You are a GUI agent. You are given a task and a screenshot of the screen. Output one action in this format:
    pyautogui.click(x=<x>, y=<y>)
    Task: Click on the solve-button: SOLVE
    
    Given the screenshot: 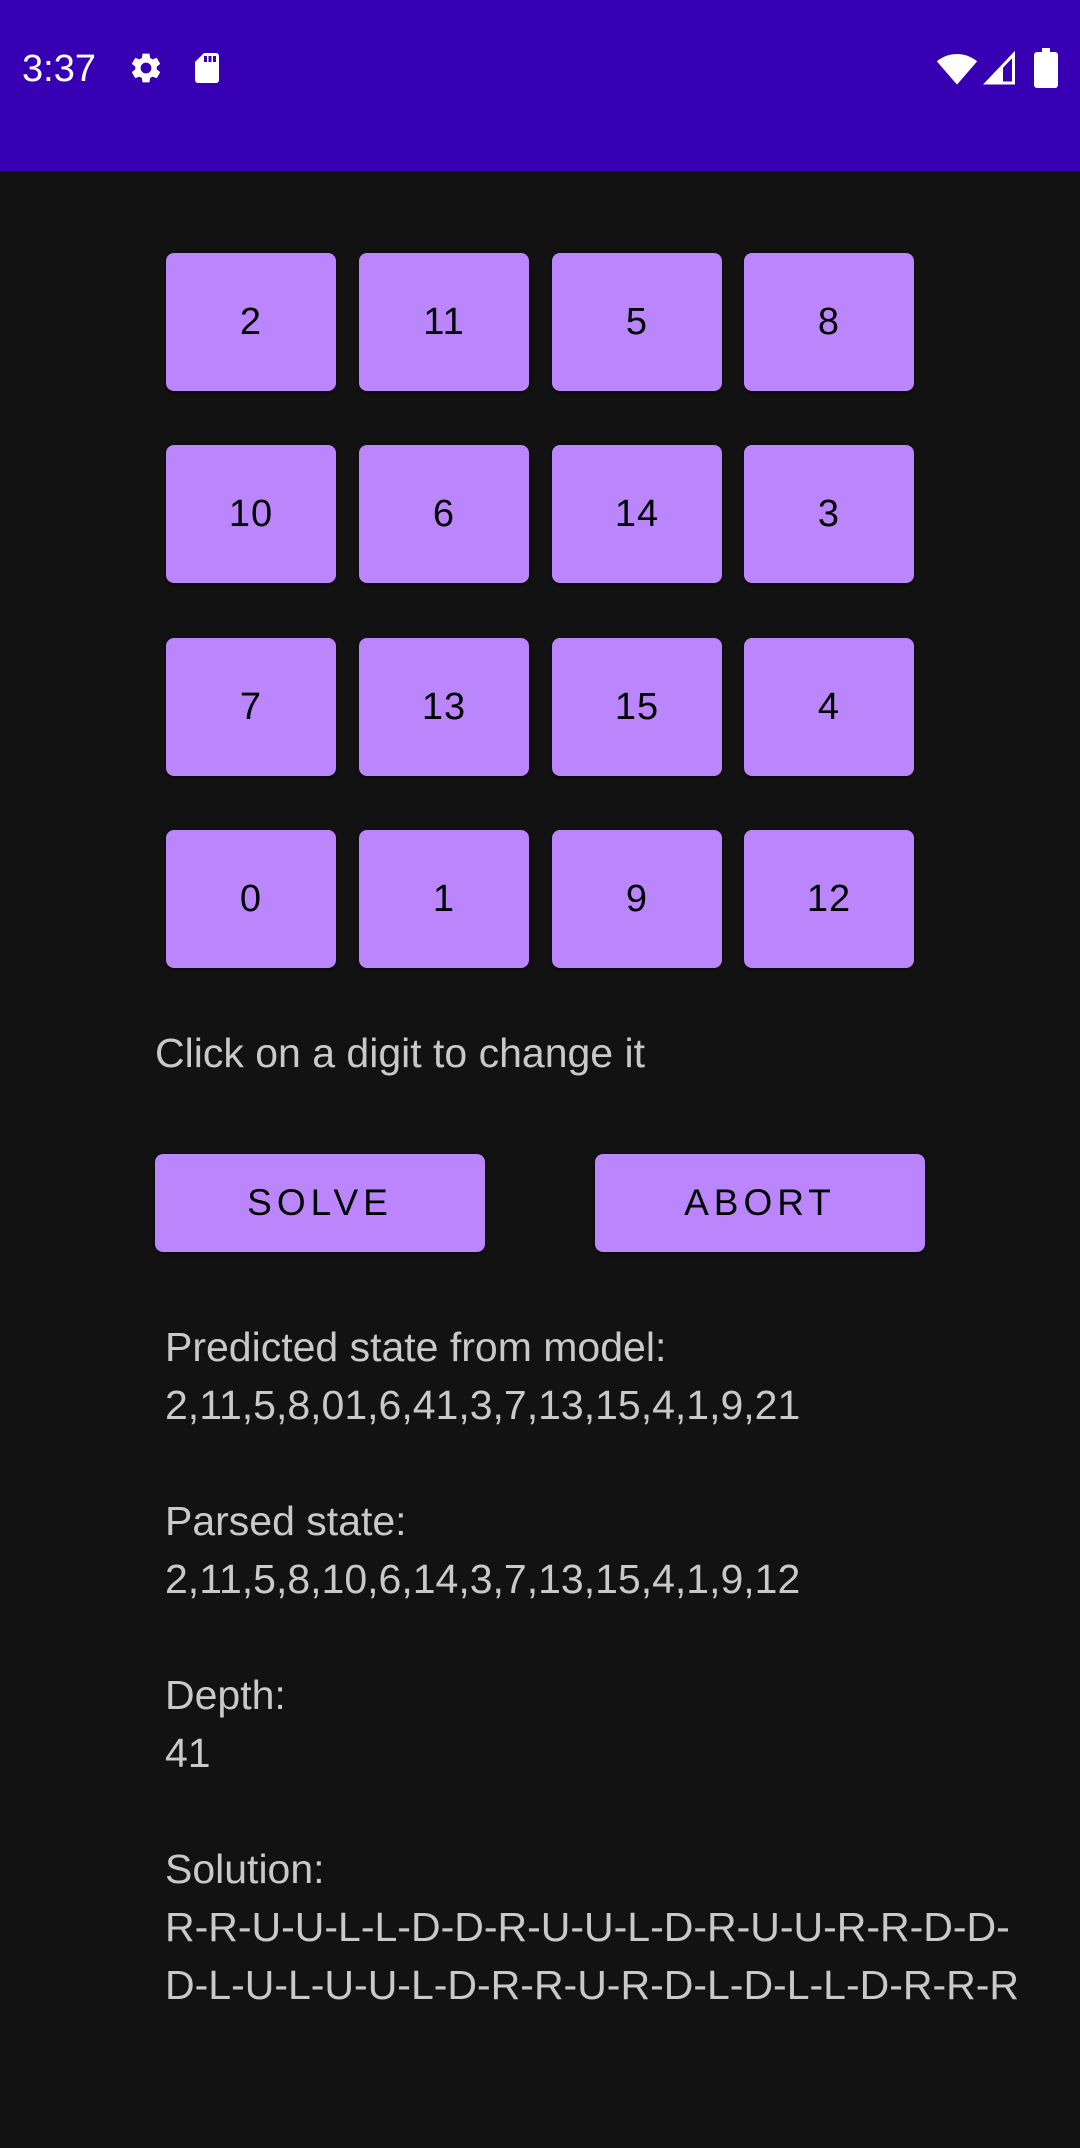 What is the action you would take?
    pyautogui.click(x=320, y=1203)
    